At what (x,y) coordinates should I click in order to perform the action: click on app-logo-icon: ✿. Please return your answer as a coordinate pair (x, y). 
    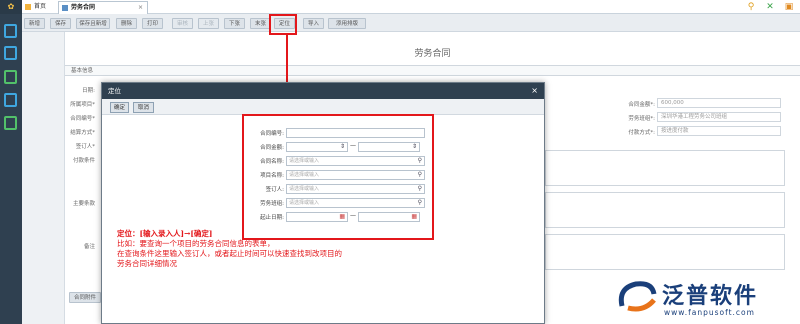
    Looking at the image, I should click on (11, 7).